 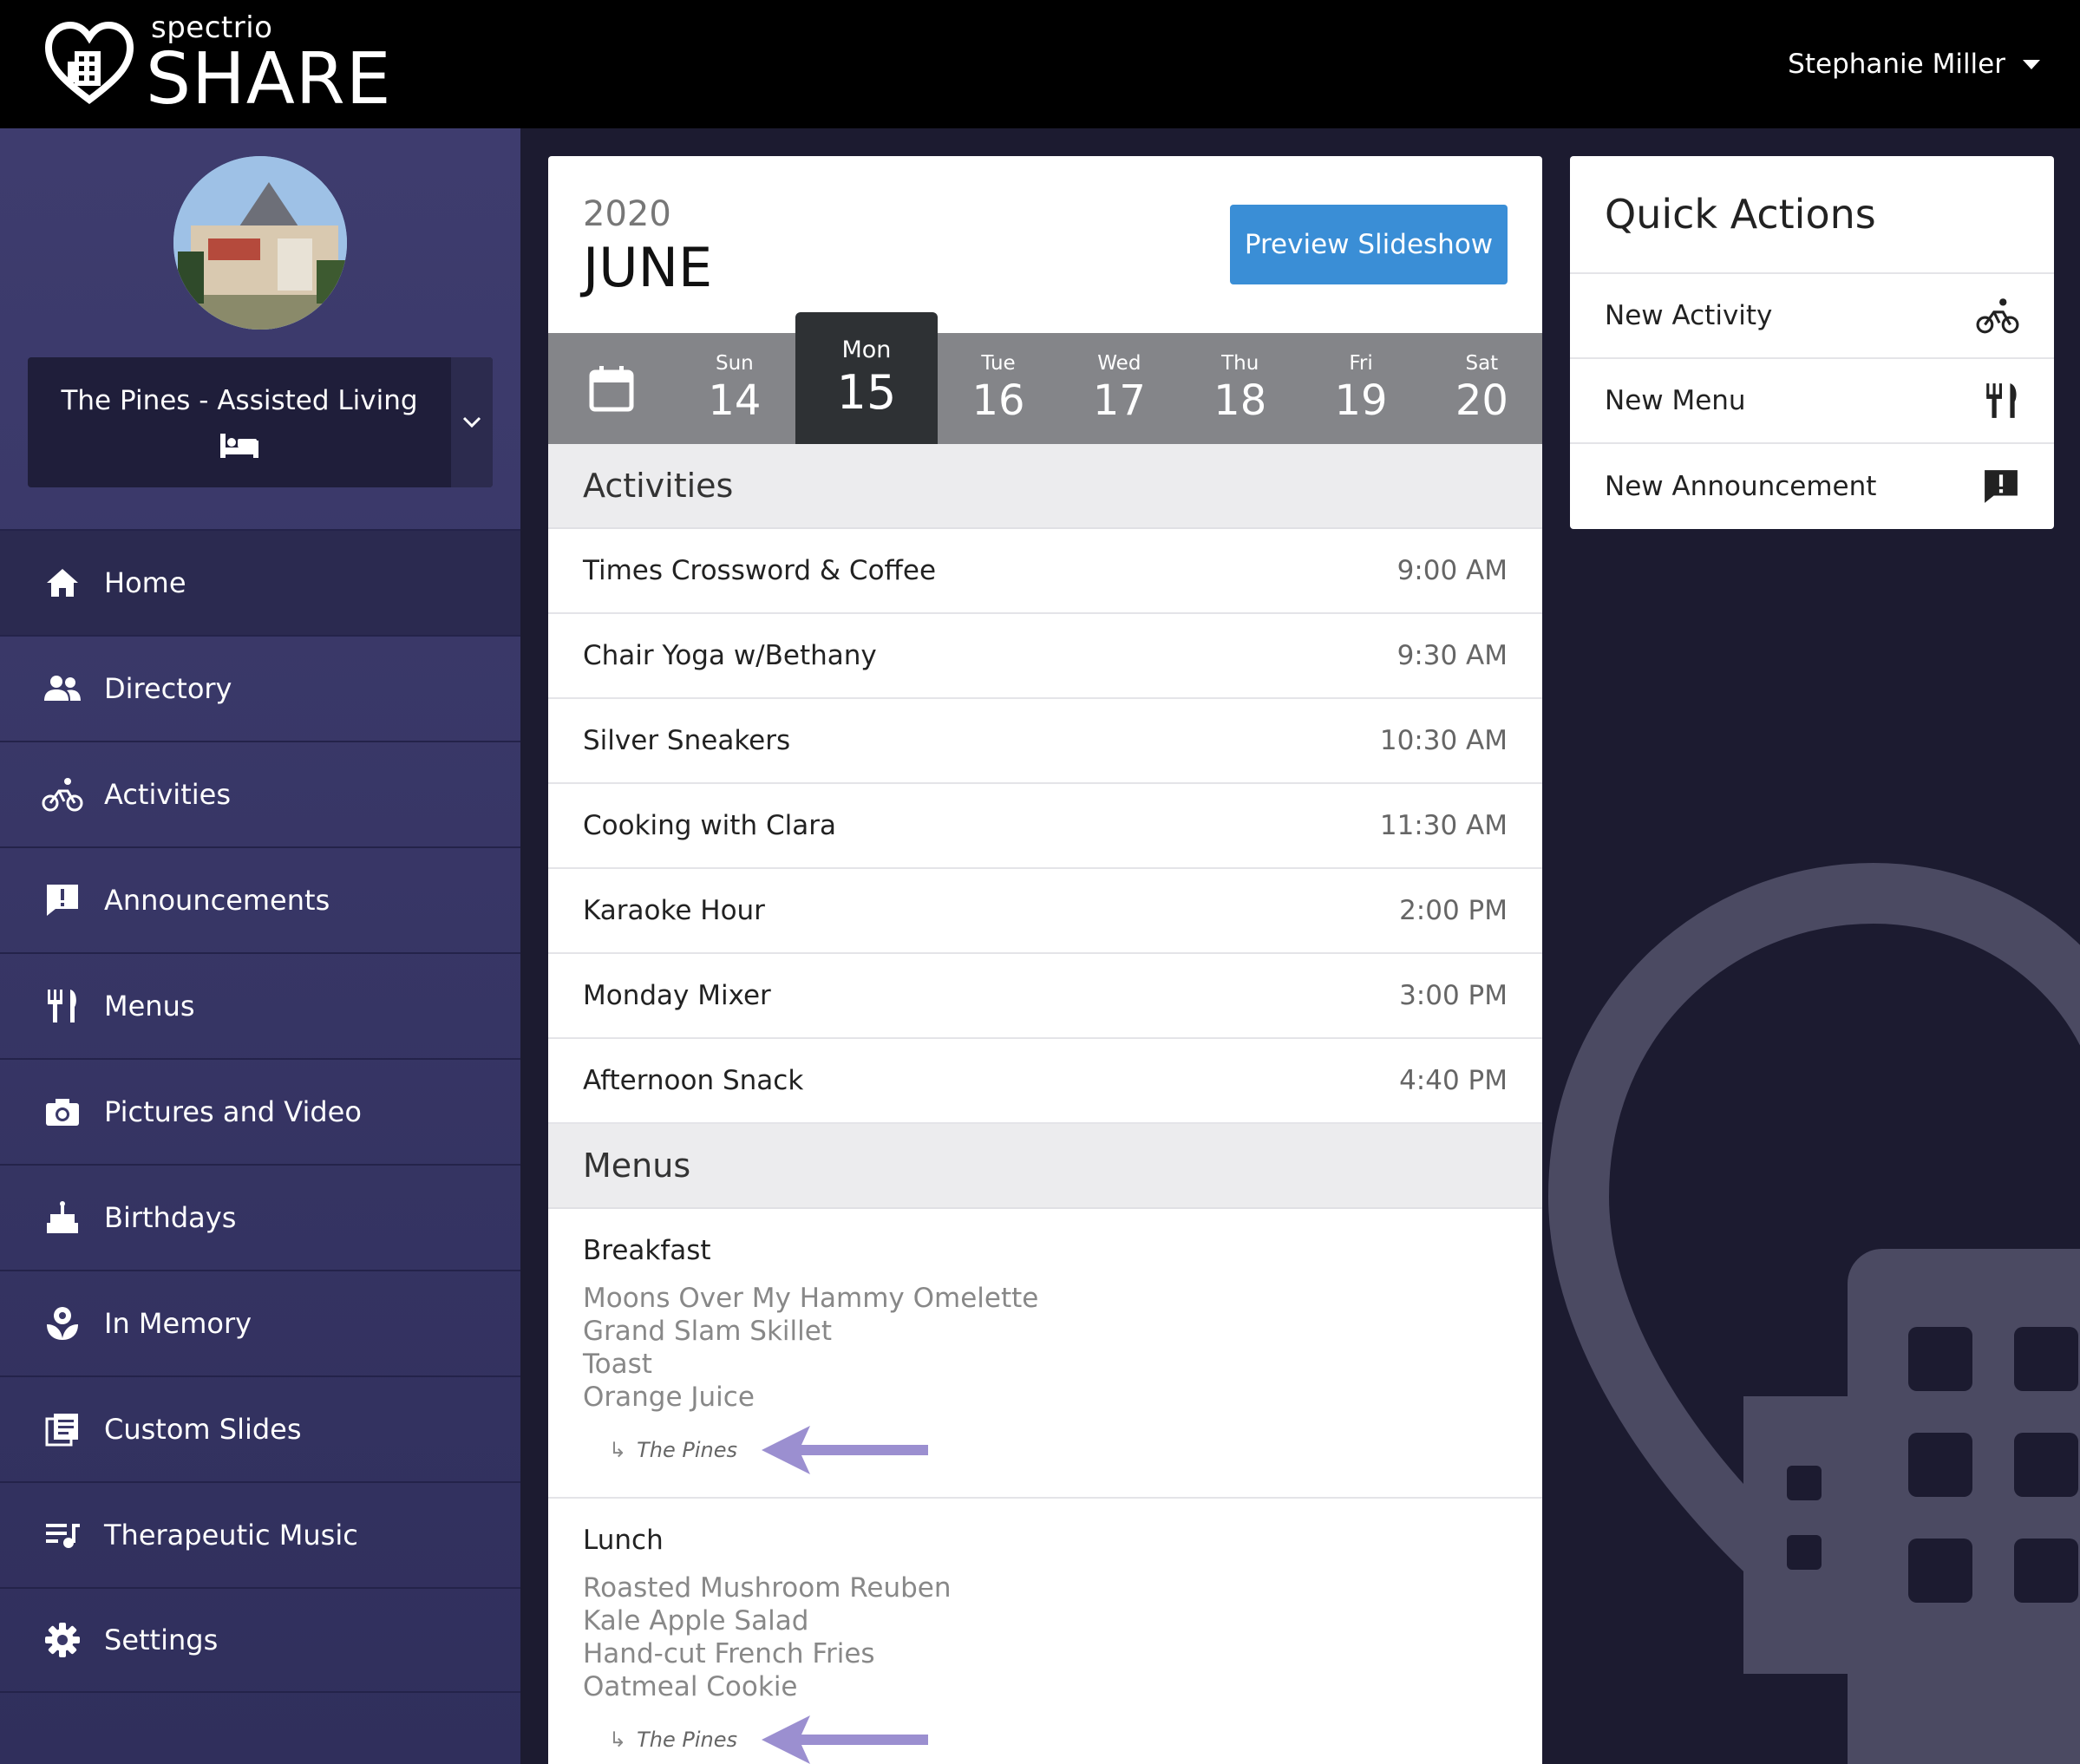 What do you see at coordinates (1045, 657) in the screenshot?
I see `activity-row: Chair Yoga w/Bethany 9:30 AM` at bounding box center [1045, 657].